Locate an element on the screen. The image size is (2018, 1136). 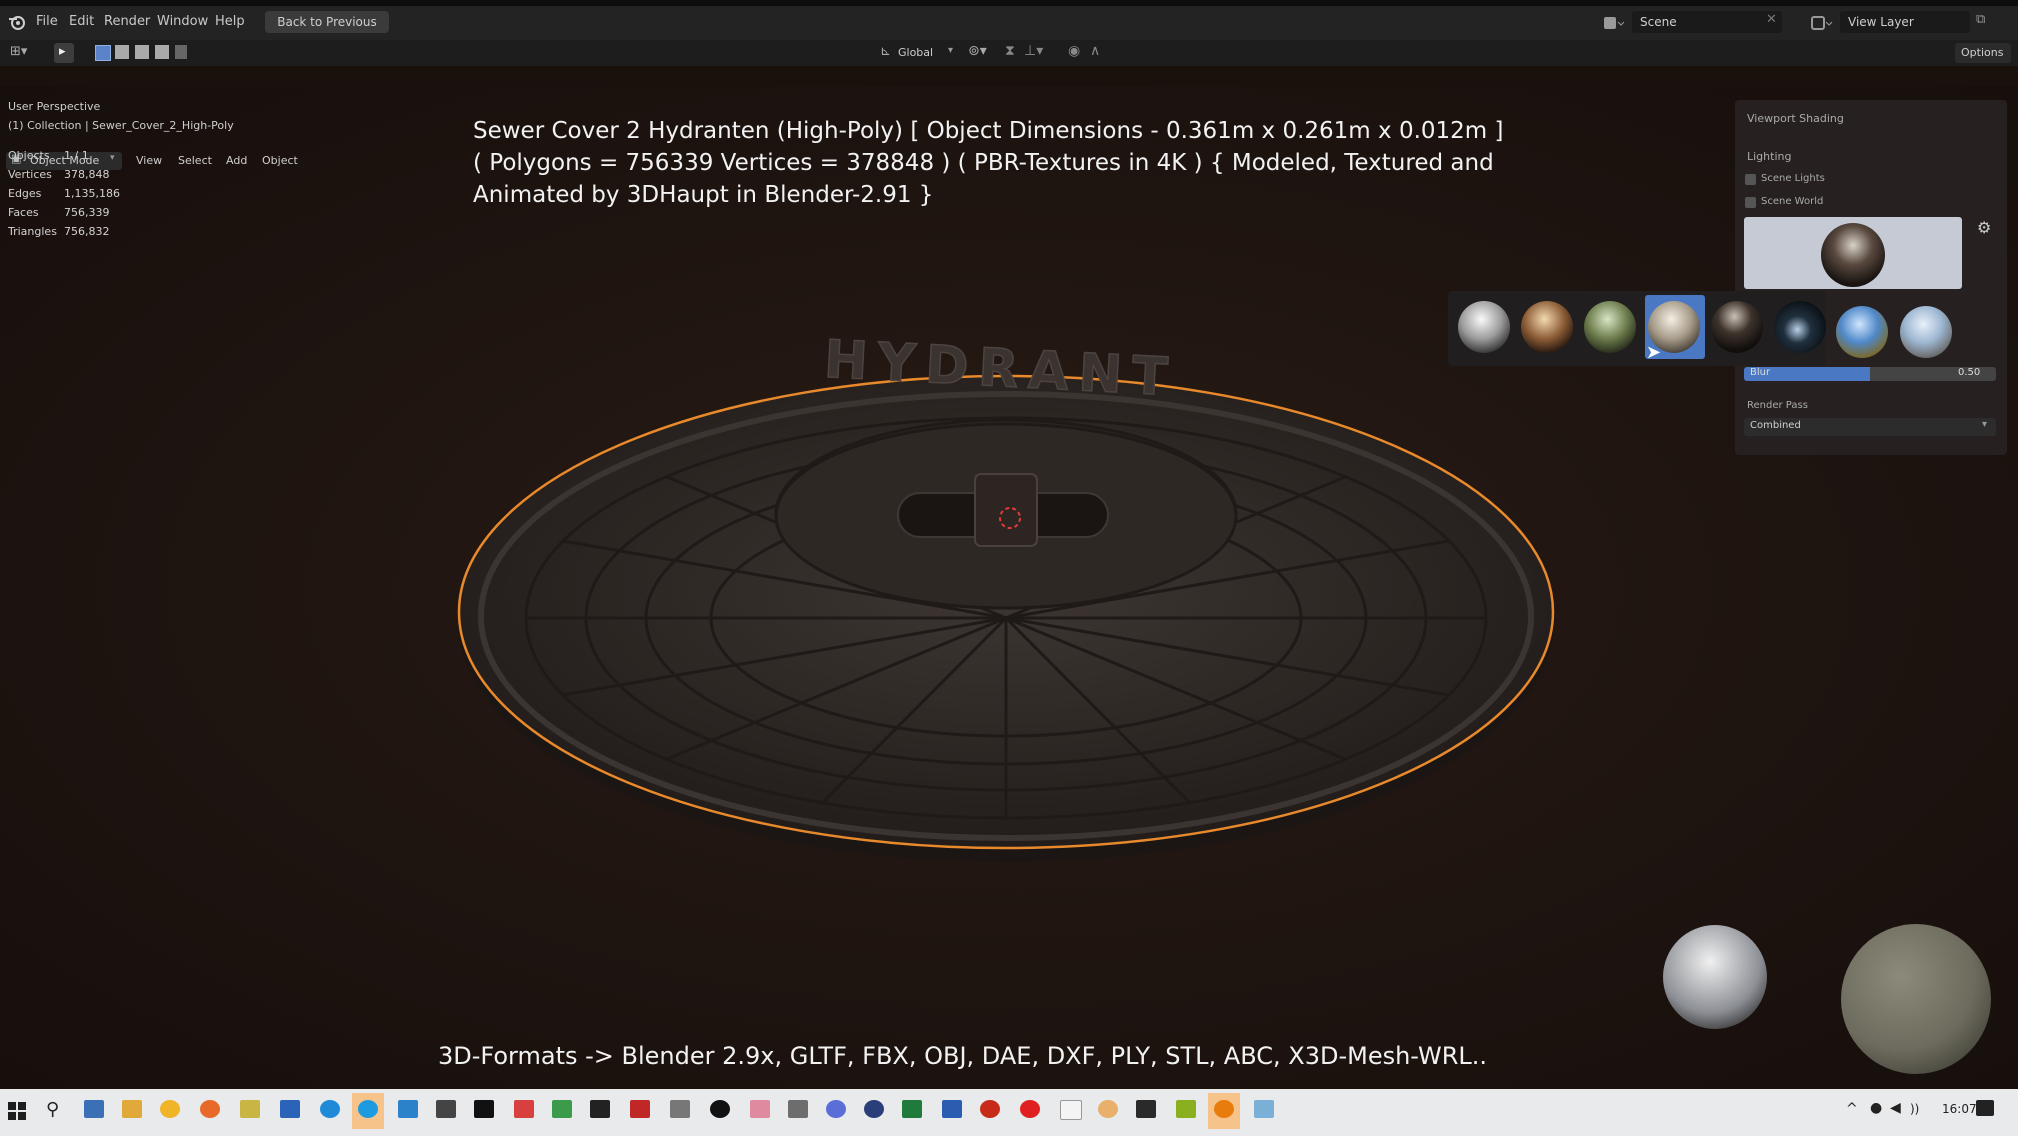
word-icon is located at coordinates (952, 1109).